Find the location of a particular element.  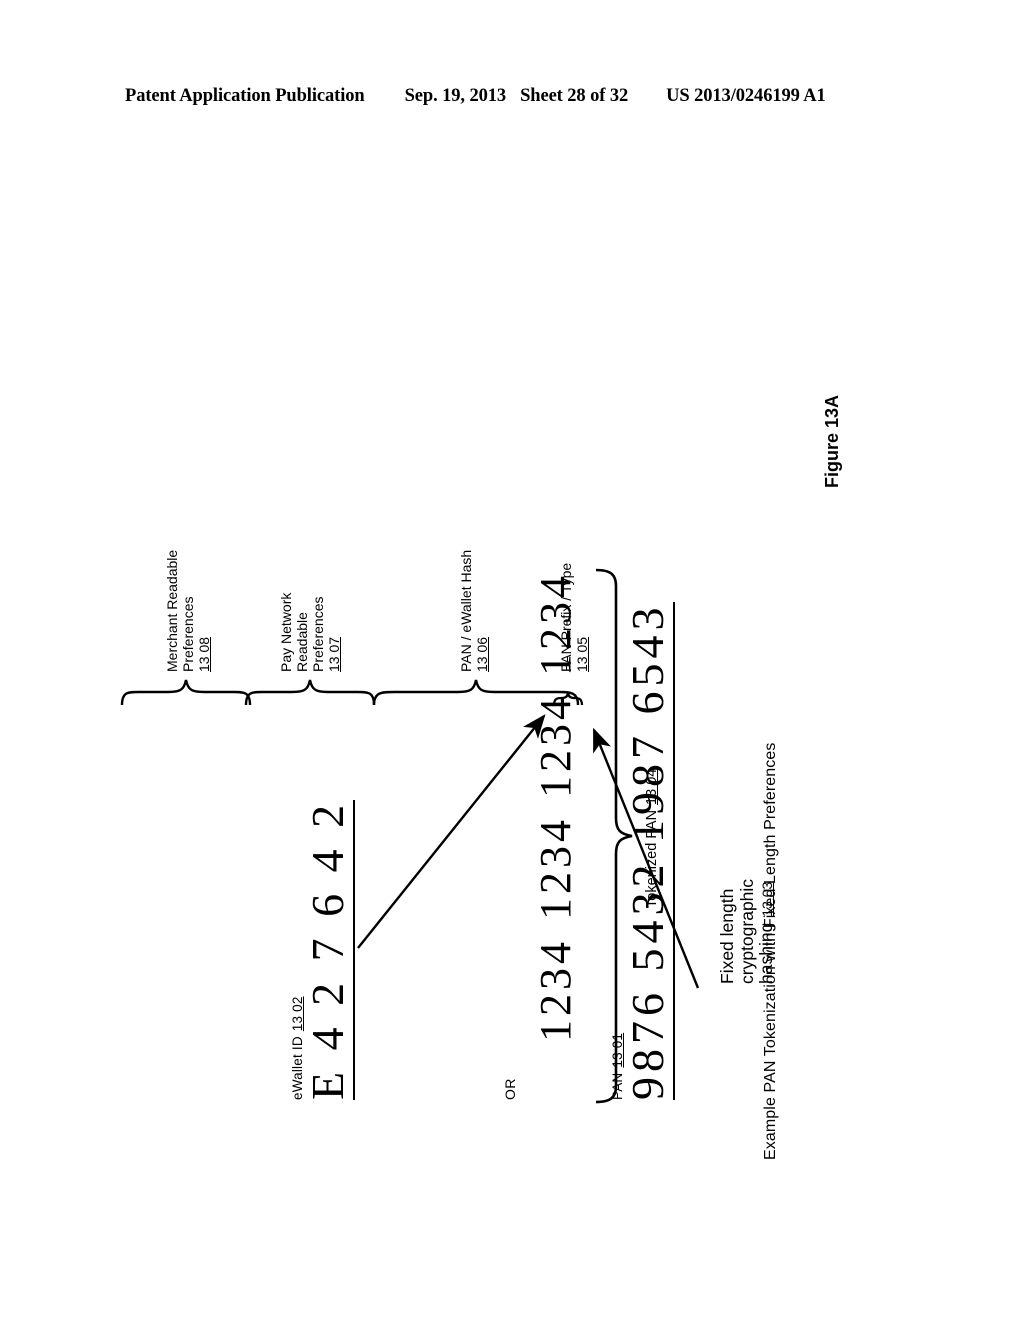

token-group-1: 1234 is located at coordinates (555, 990).